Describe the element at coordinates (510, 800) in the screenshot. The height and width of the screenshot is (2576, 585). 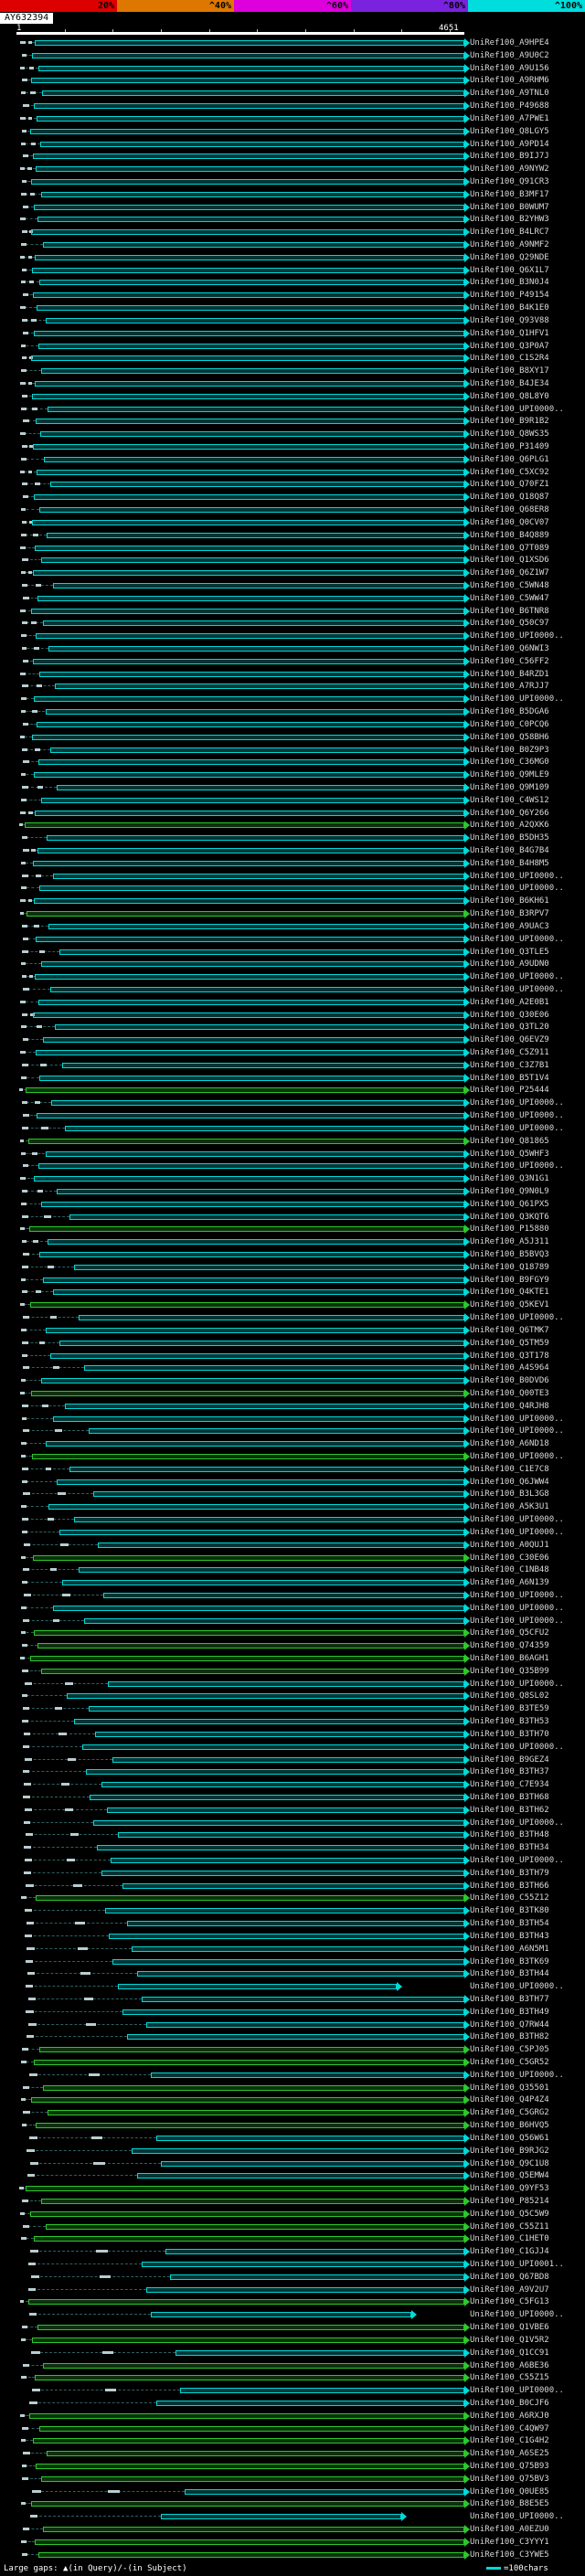
I see `hit-label: UniRef100_C4WS12` at that location.